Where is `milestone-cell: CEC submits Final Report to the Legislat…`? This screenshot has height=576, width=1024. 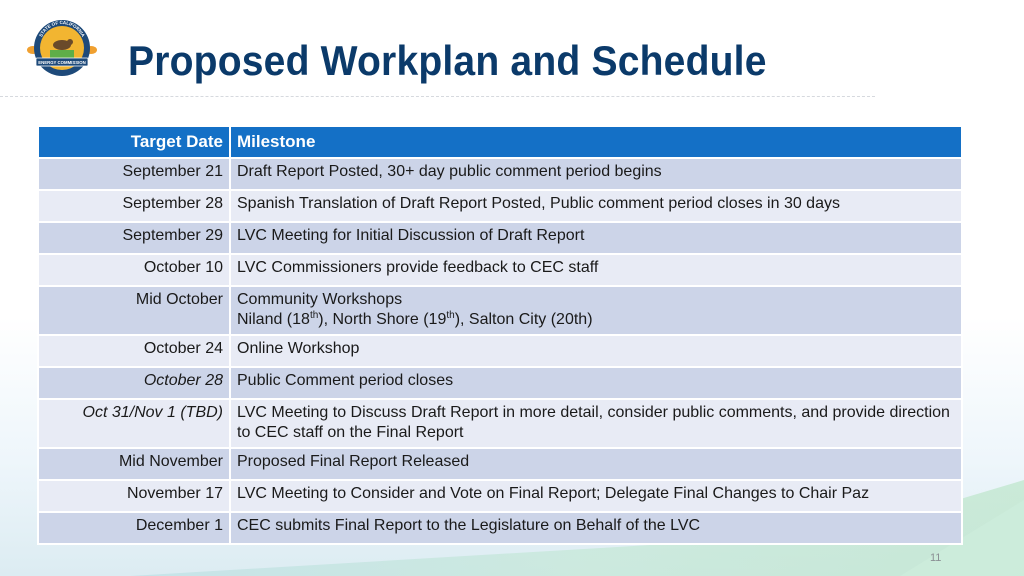 milestone-cell: CEC submits Final Report to the Legislat… is located at coordinates (596, 528).